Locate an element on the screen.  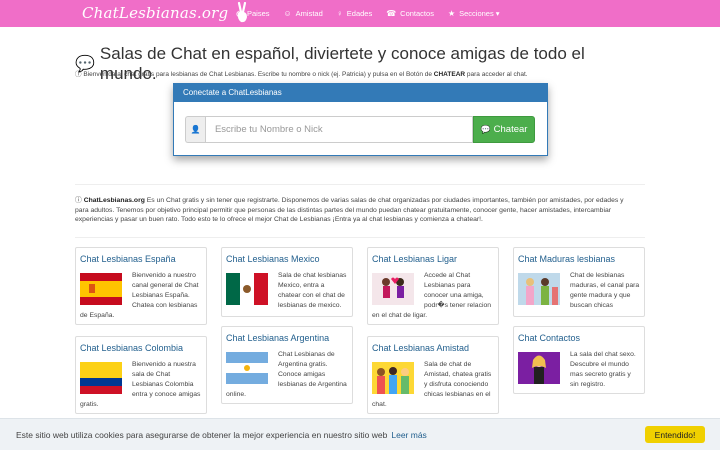
card-title: Chat Contactos is located at coordinates (549, 338).